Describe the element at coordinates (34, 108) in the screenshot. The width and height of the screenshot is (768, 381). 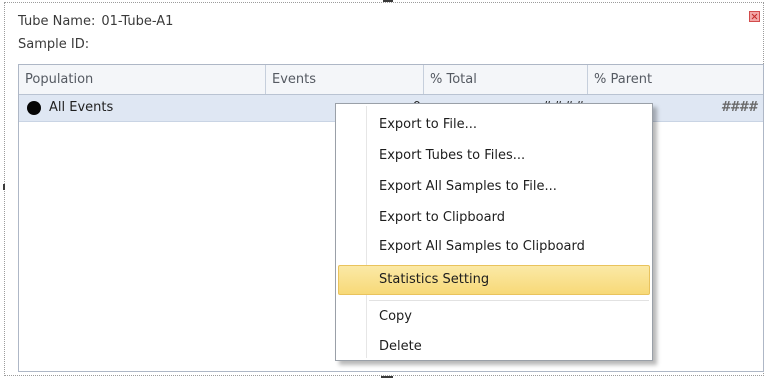
I see `black-dot-icon` at that location.